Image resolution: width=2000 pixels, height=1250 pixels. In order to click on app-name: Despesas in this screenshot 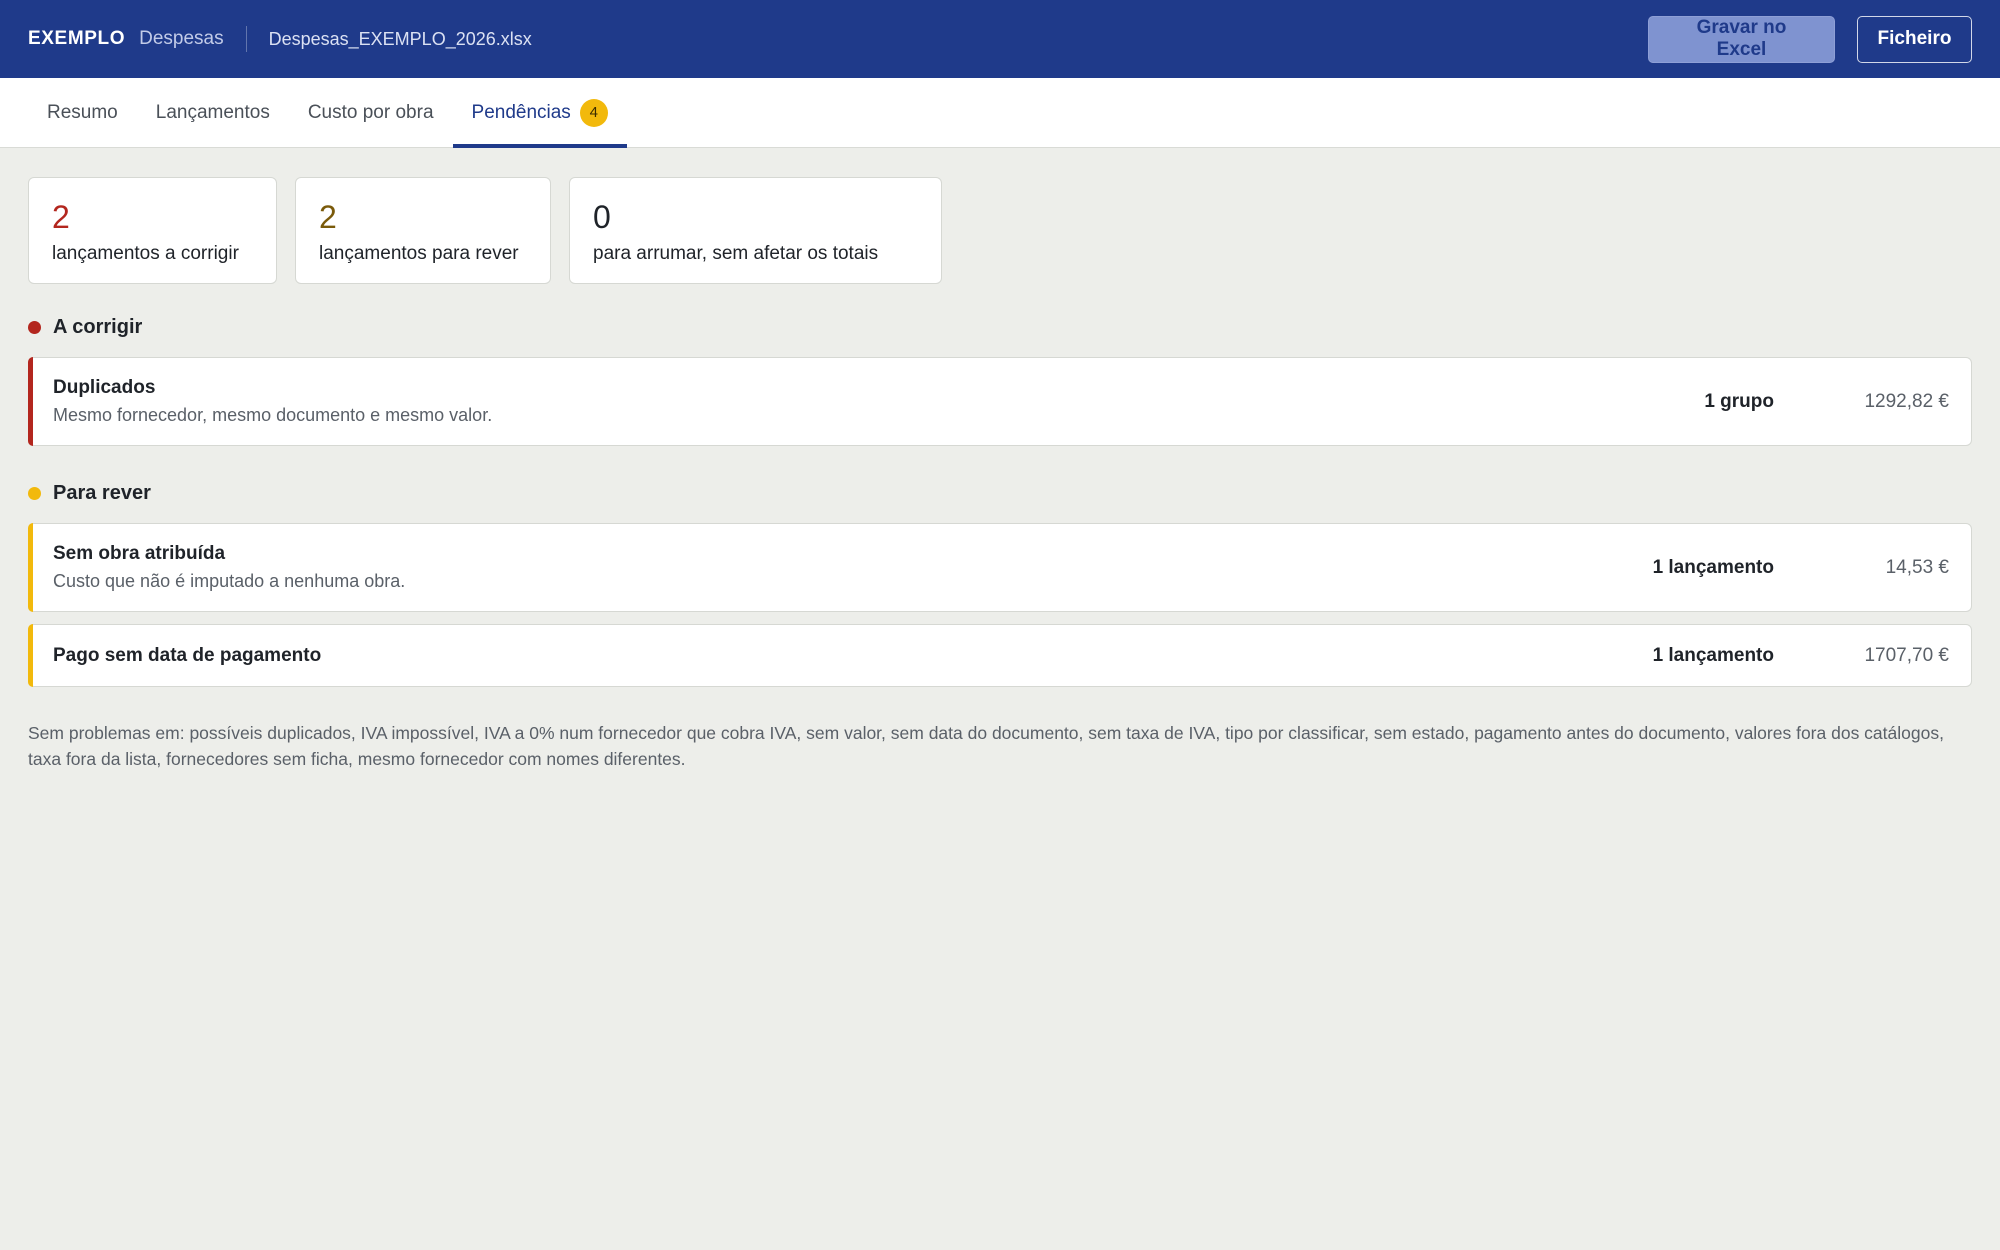, I will do `click(181, 38)`.